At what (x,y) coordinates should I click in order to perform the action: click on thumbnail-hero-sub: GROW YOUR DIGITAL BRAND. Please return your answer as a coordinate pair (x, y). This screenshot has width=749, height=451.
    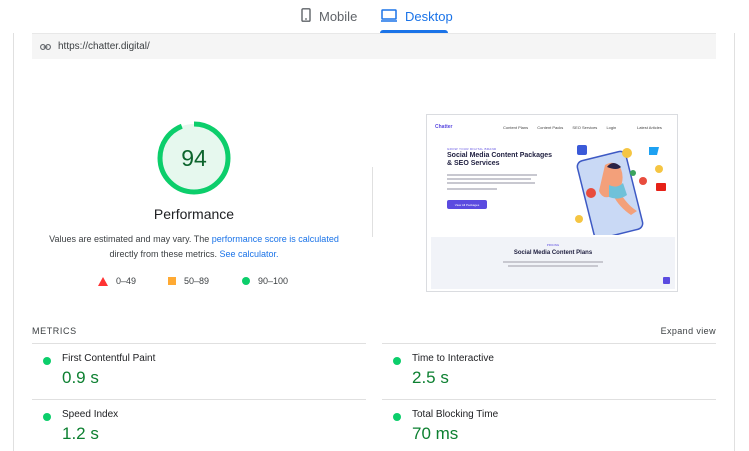
    Looking at the image, I should click on (472, 149).